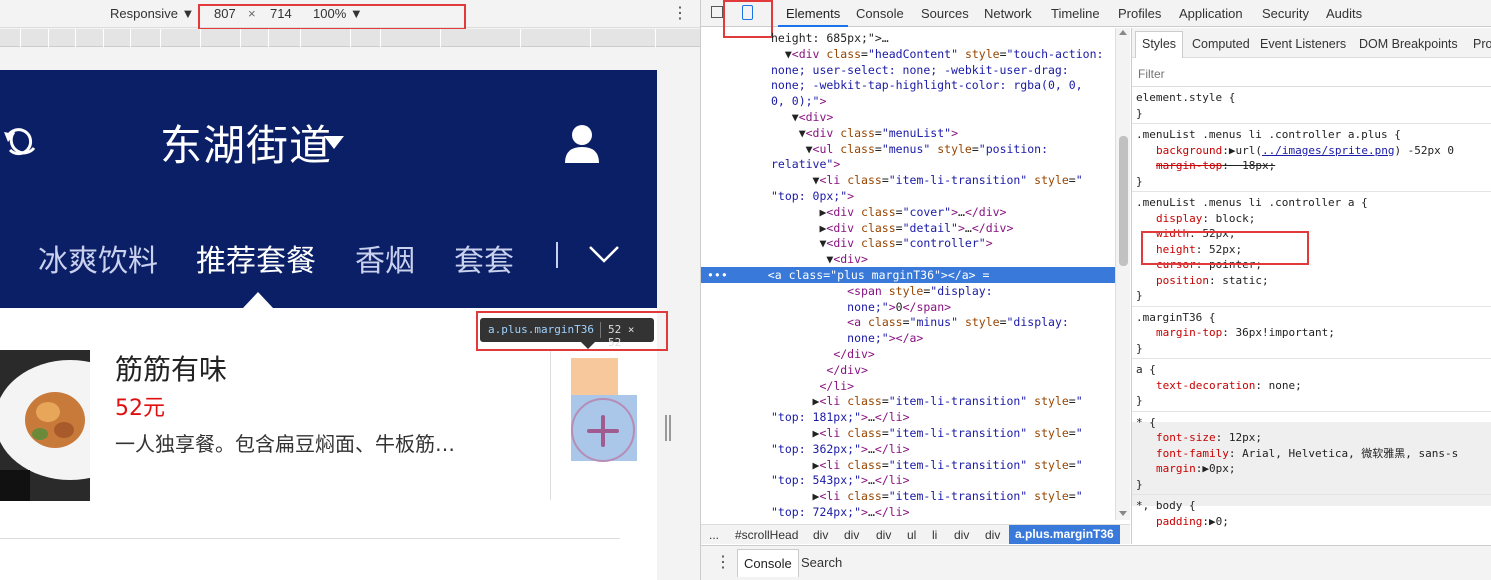  I want to click on dom-node-line: <a class="minus" style="display:, so click(908, 322).